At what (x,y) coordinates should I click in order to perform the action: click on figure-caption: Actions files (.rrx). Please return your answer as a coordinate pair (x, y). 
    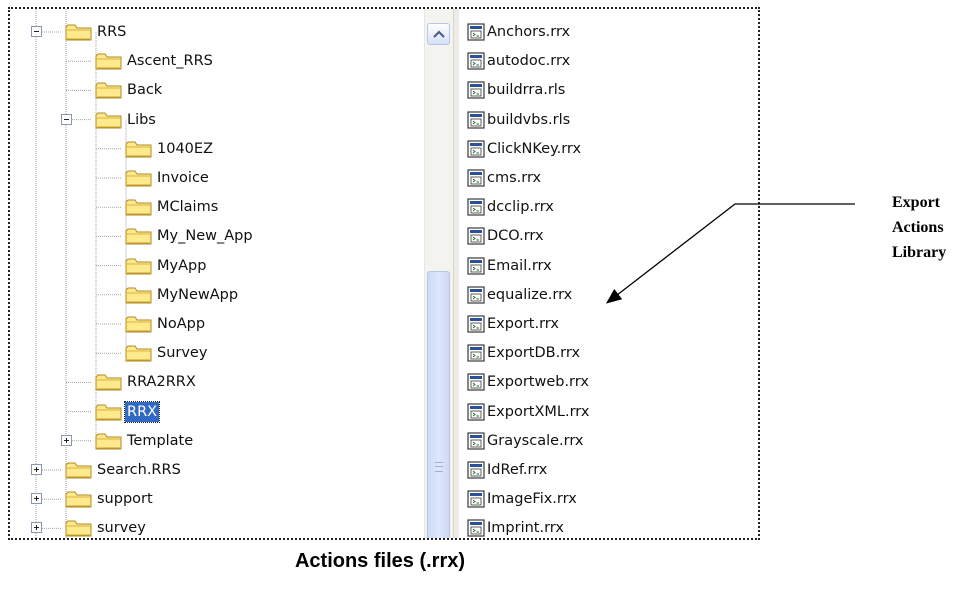
    Looking at the image, I should click on (380, 561).